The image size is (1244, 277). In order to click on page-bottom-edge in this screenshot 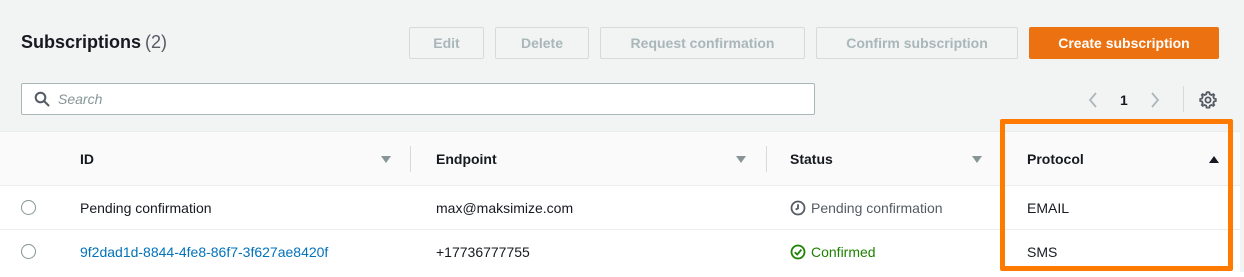, I will do `click(622, 274)`.